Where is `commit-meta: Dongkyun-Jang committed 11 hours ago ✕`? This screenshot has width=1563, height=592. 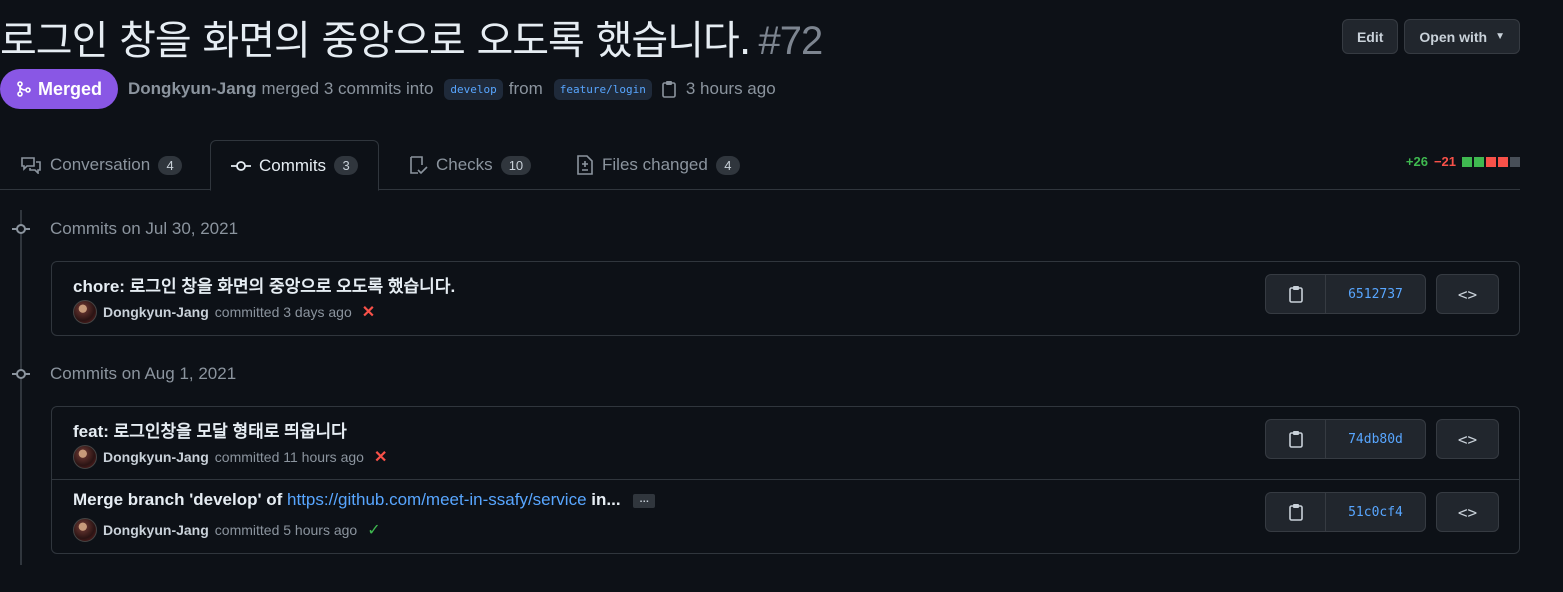
commit-meta: Dongkyun-Jang committed 11 hours ago ✕ is located at coordinates (230, 457).